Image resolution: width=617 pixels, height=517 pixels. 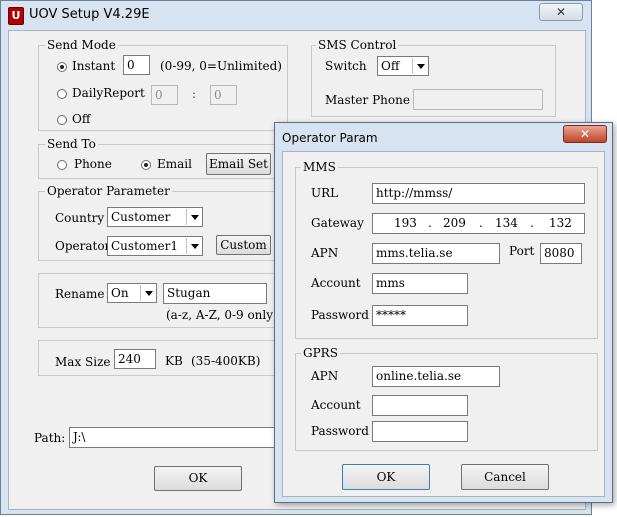 I want to click on country-label: Country, so click(x=80, y=218).